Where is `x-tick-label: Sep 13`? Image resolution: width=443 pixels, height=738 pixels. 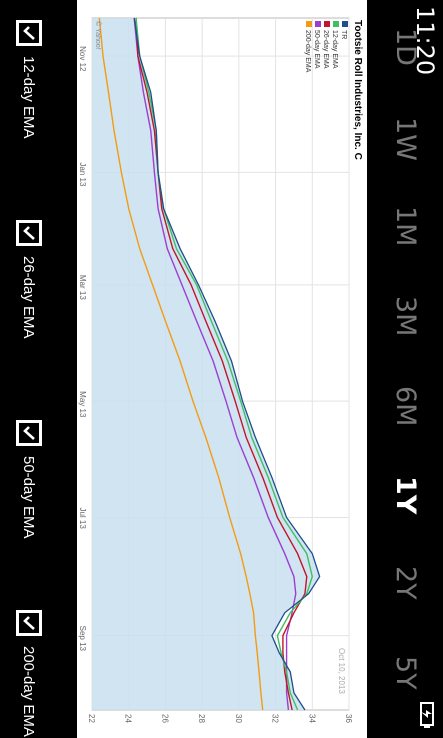
x-tick-label: Sep 13 is located at coordinates (82, 639).